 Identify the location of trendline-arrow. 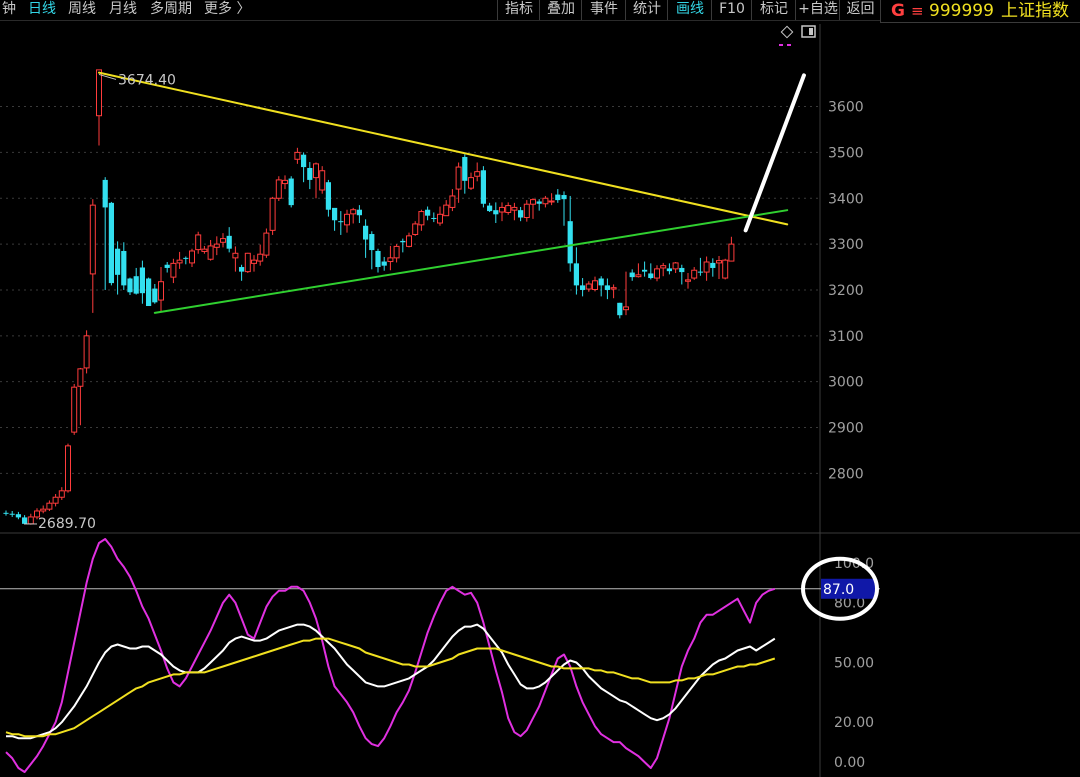
(774, 153).